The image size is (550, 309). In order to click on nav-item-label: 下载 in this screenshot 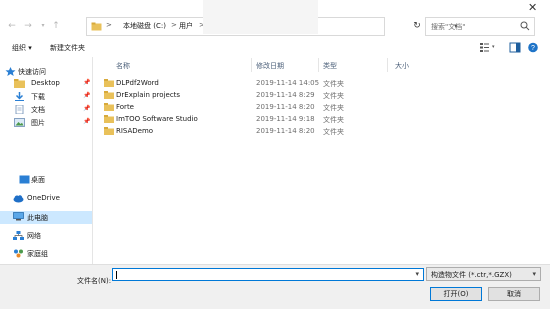, I will do `click(38, 97)`.